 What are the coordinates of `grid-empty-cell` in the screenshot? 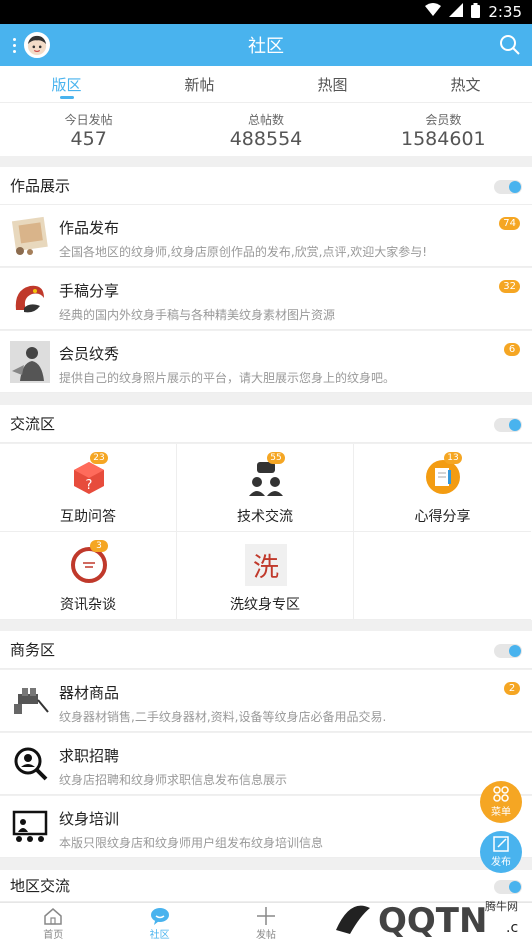 It's located at (442, 576).